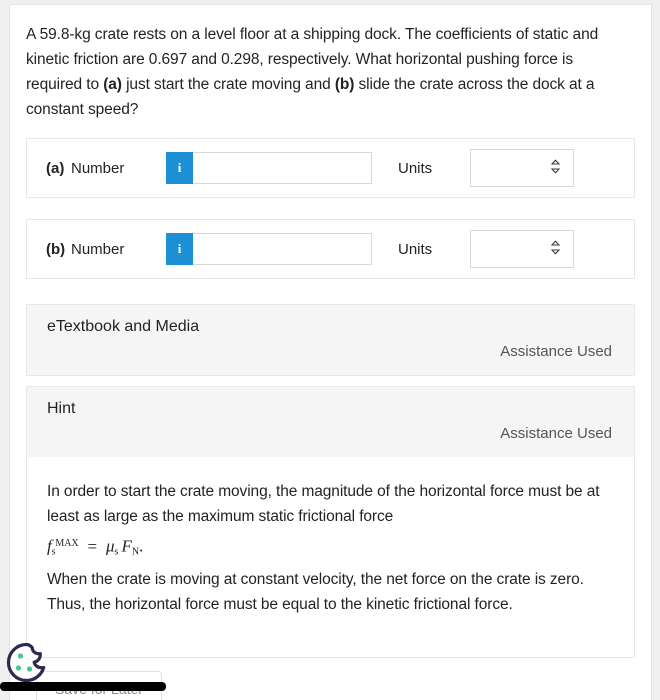  What do you see at coordinates (228, 84) in the screenshot?
I see `question-segment-2: just start the crate moving and` at bounding box center [228, 84].